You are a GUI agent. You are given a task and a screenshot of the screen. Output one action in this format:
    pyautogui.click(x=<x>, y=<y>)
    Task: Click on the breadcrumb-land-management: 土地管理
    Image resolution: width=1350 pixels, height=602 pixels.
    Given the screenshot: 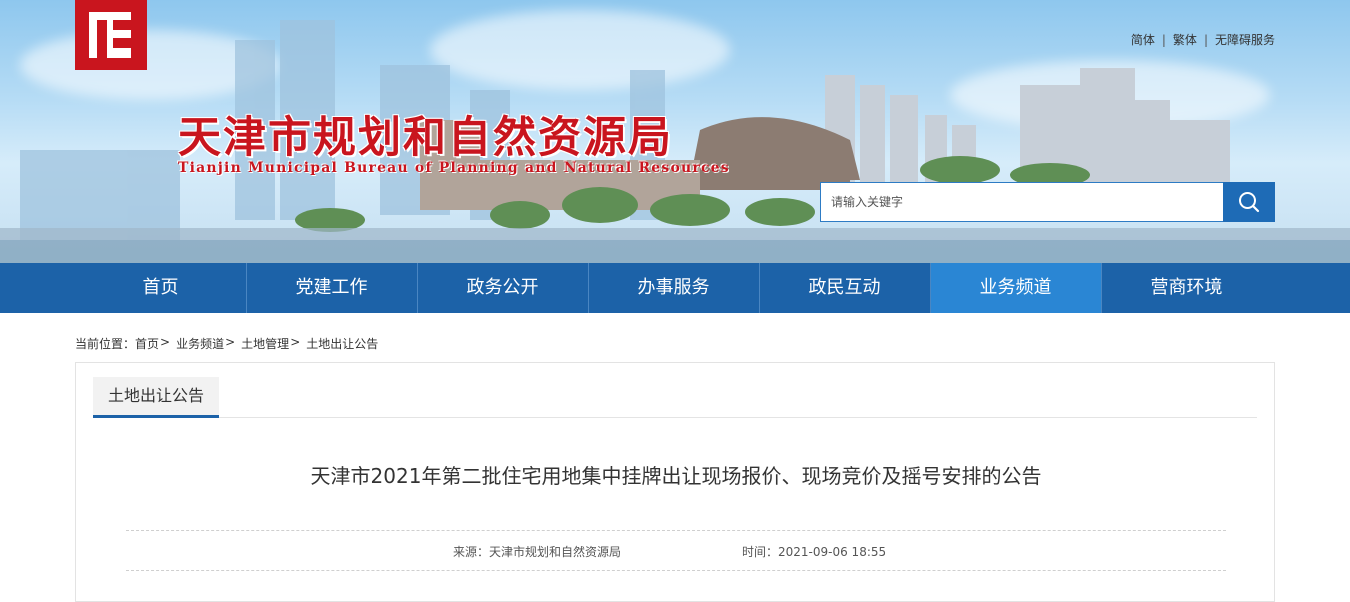 What is the action you would take?
    pyautogui.click(x=265, y=343)
    